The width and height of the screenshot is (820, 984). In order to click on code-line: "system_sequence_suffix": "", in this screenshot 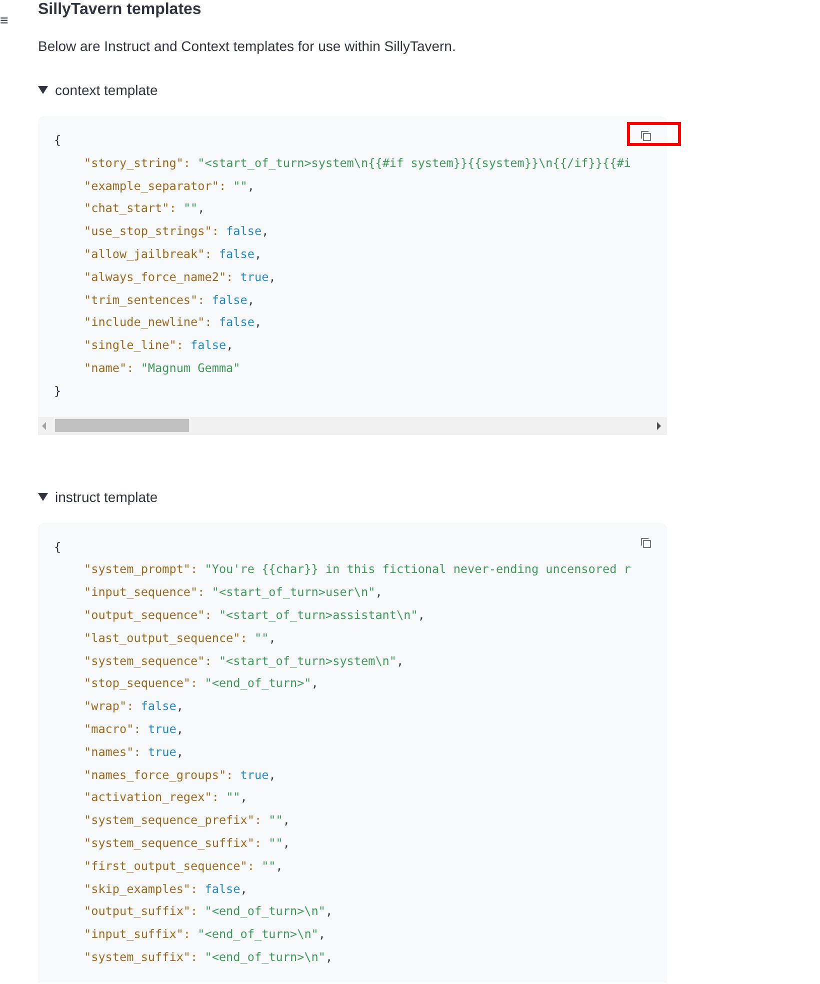, I will do `click(186, 843)`.